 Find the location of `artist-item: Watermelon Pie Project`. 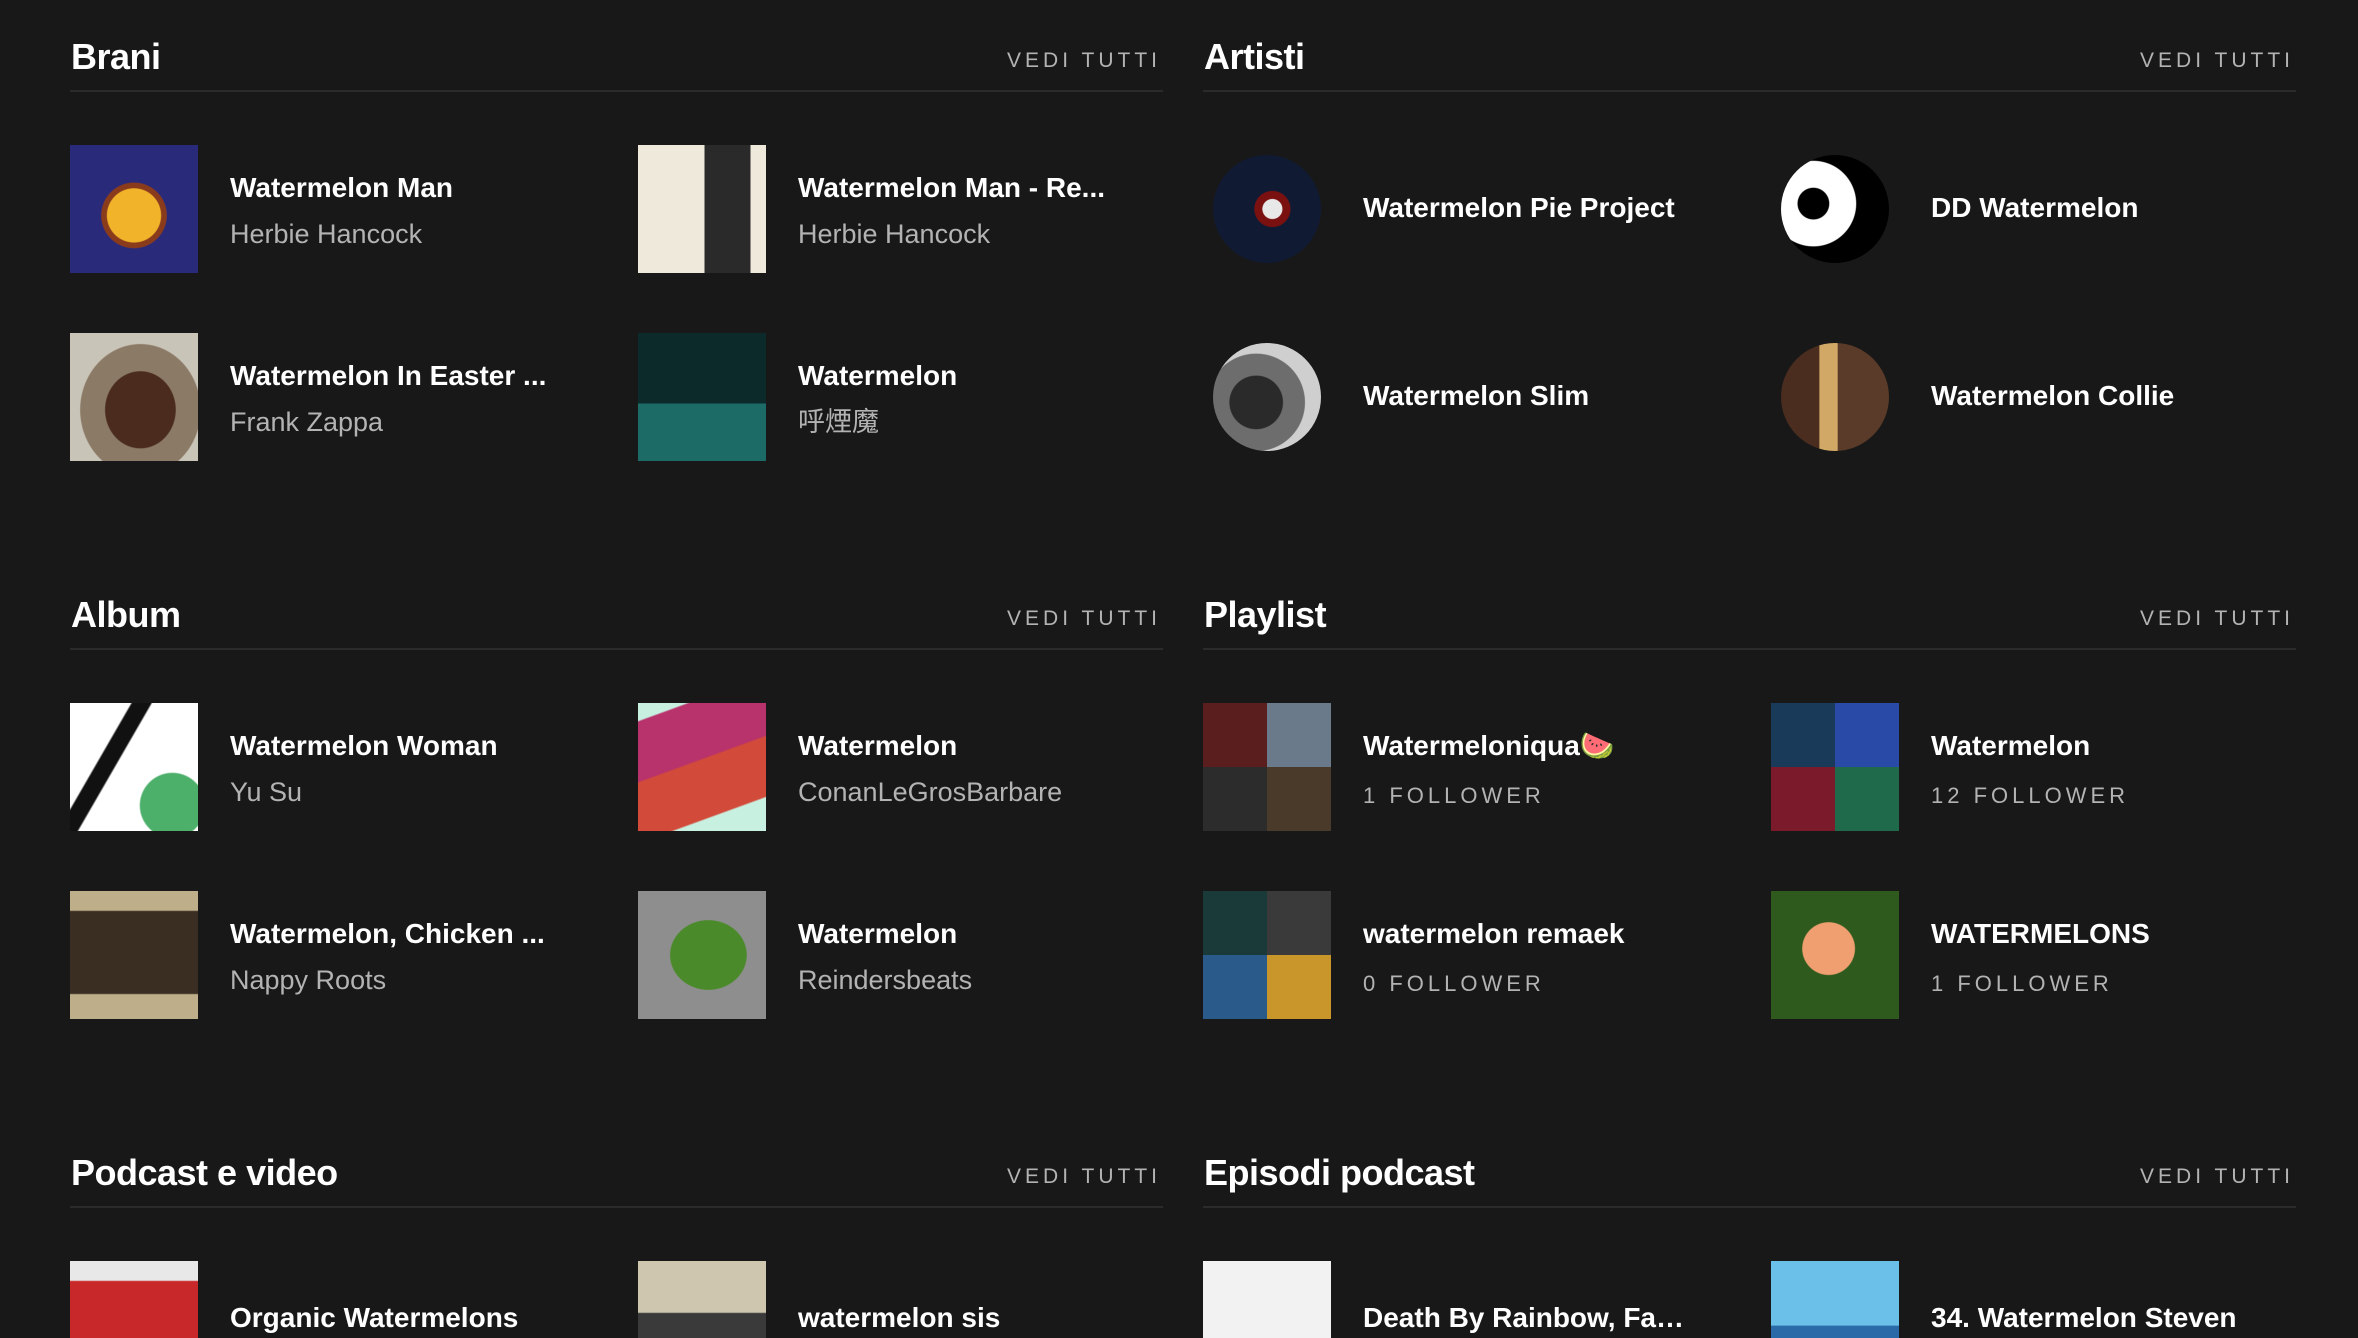

artist-item: Watermelon Pie Project is located at coordinates (1480, 210).